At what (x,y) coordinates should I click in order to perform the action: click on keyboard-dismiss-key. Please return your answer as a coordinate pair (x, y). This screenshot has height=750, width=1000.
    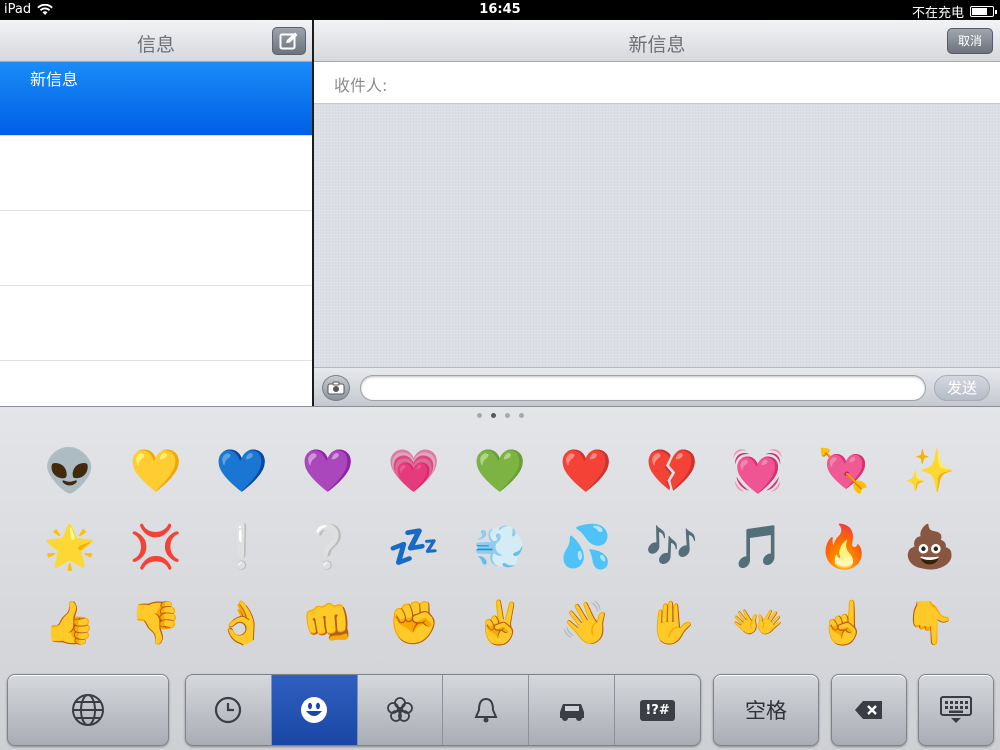
    Looking at the image, I should click on (956, 710).